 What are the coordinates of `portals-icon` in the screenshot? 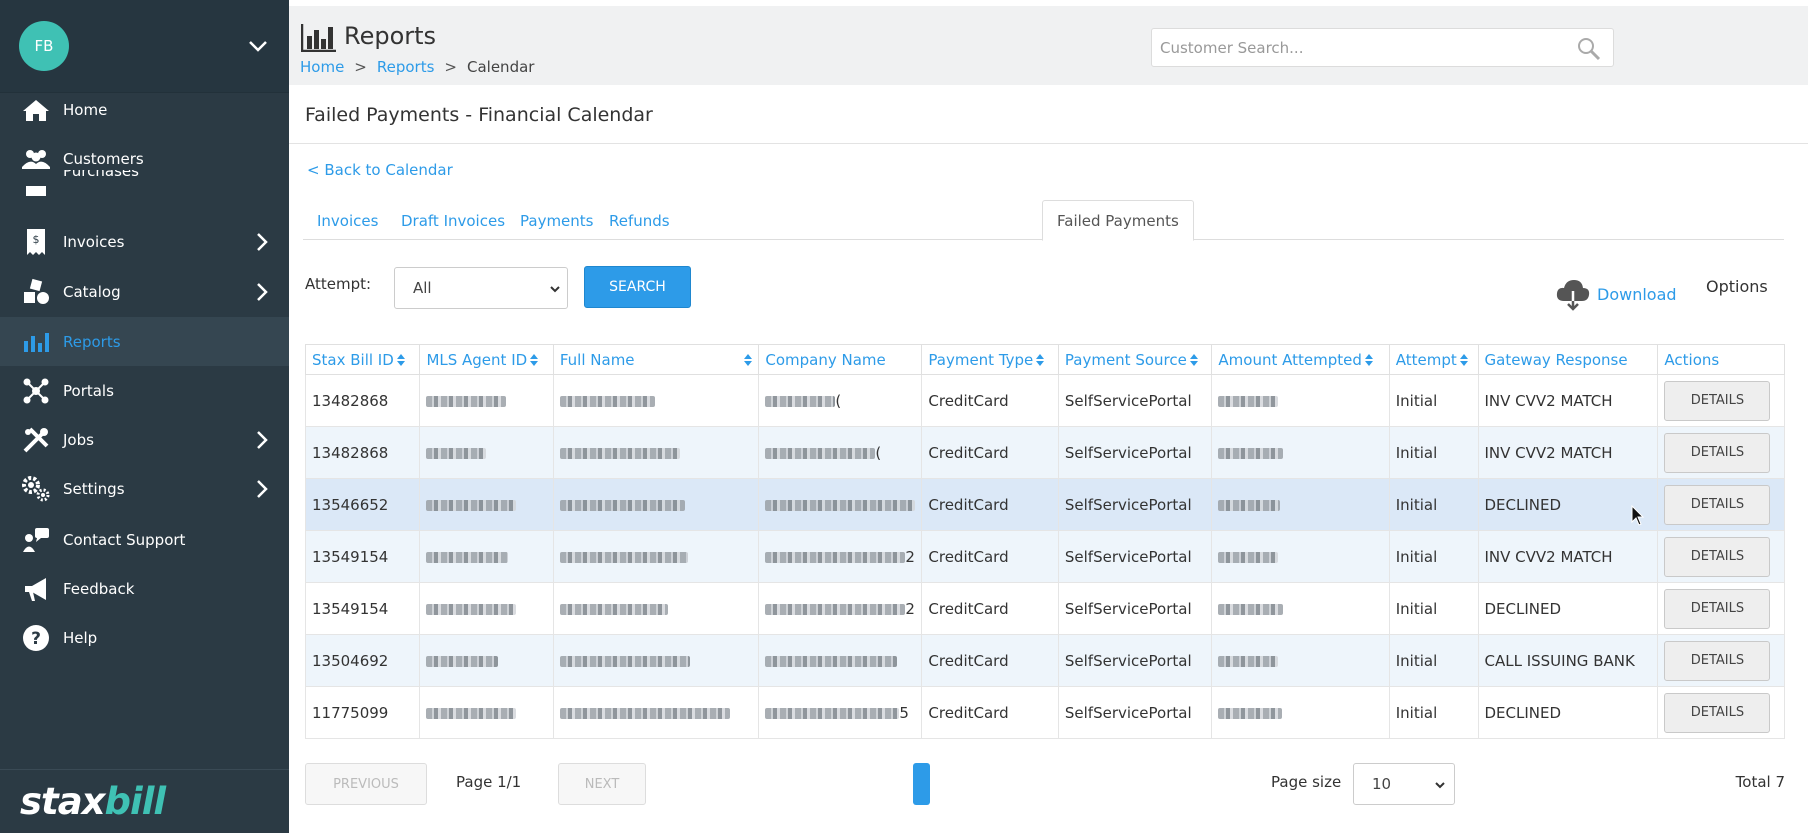 It's located at (36, 391).